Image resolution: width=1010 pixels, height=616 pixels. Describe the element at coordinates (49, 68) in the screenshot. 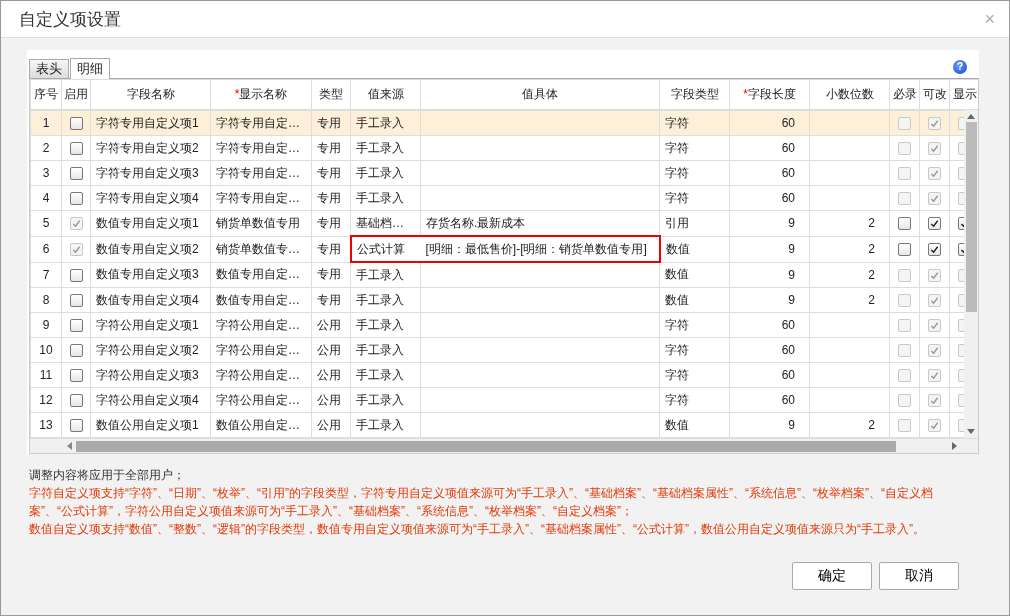

I see `tab: 表头` at that location.